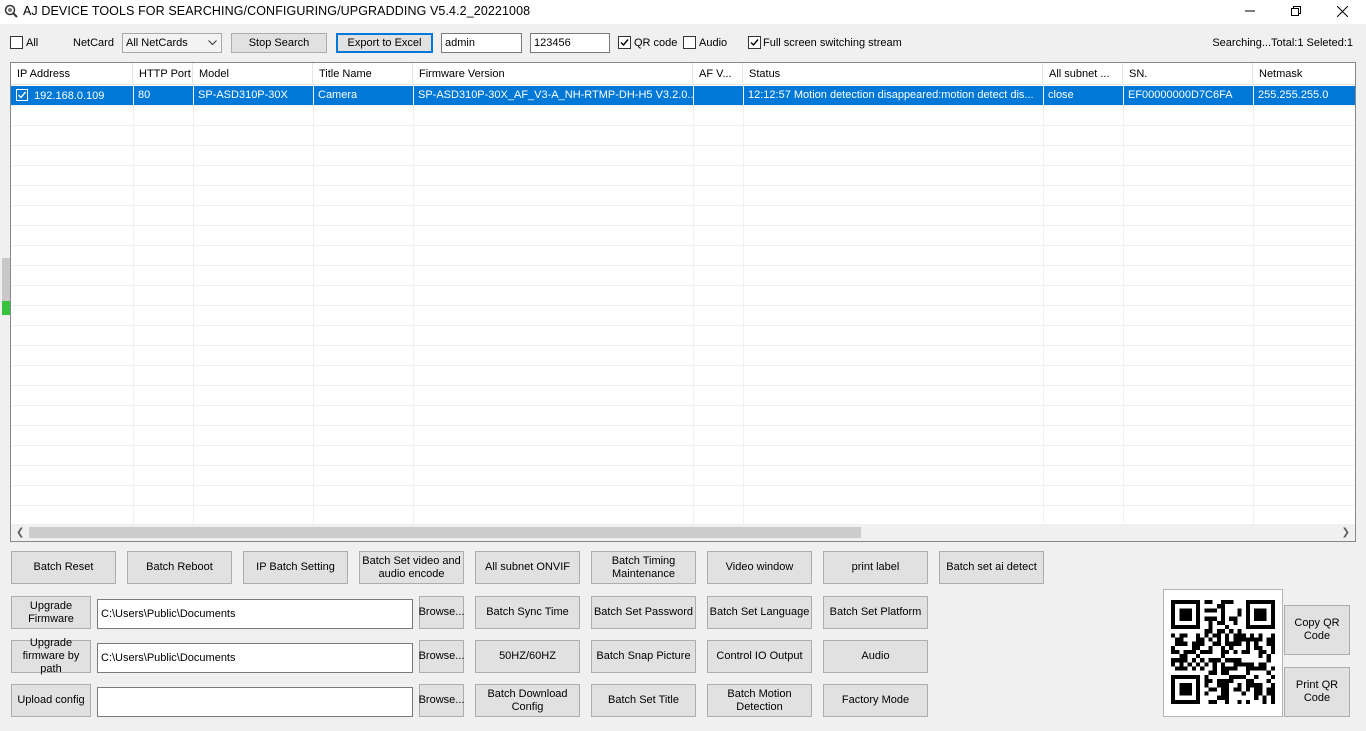 The height and width of the screenshot is (731, 1366). I want to click on audio-checkbox, so click(689, 42).